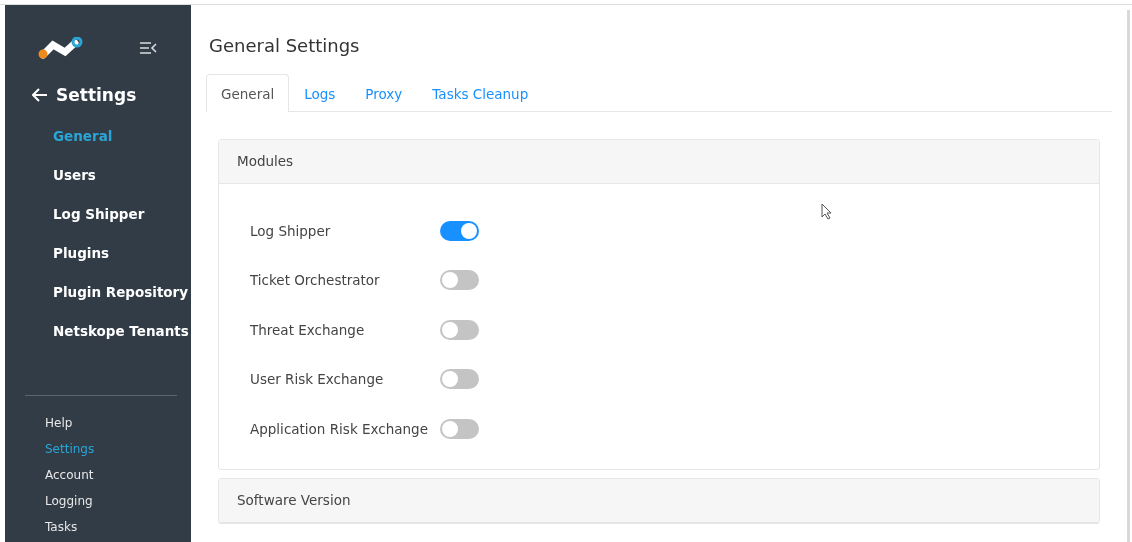 The image size is (1132, 542). Describe the element at coordinates (659, 500) in the screenshot. I see `card-header: Software Version` at that location.